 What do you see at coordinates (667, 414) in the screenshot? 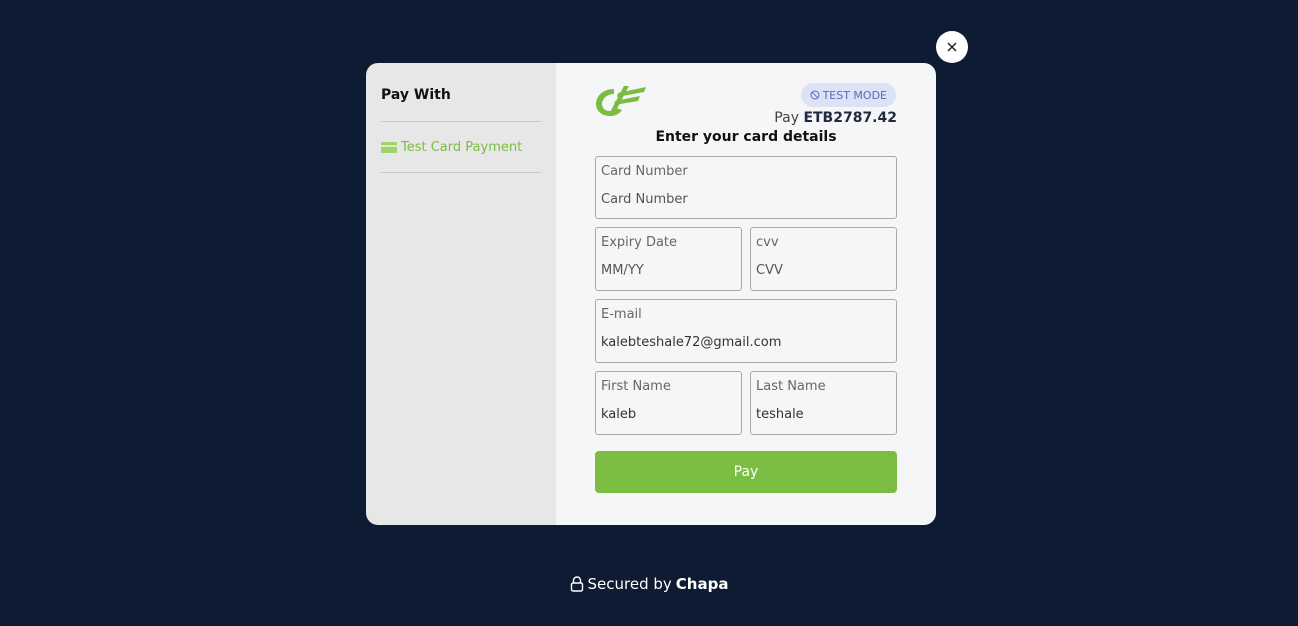
I see `first-name-input` at bounding box center [667, 414].